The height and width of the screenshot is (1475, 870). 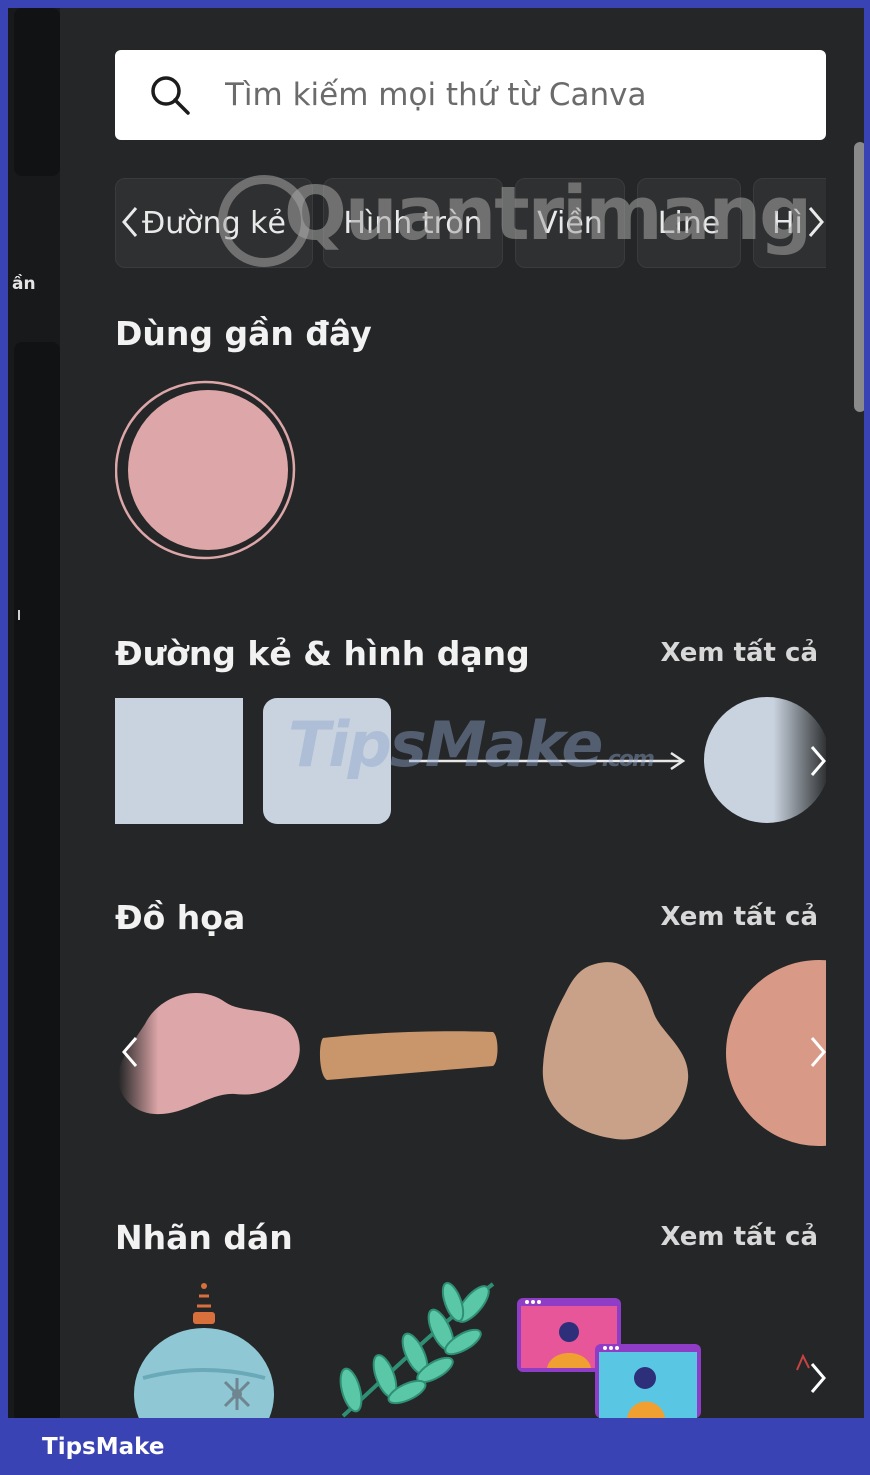 What do you see at coordinates (214, 223) in the screenshot?
I see `chip-label: Đường kẻ` at bounding box center [214, 223].